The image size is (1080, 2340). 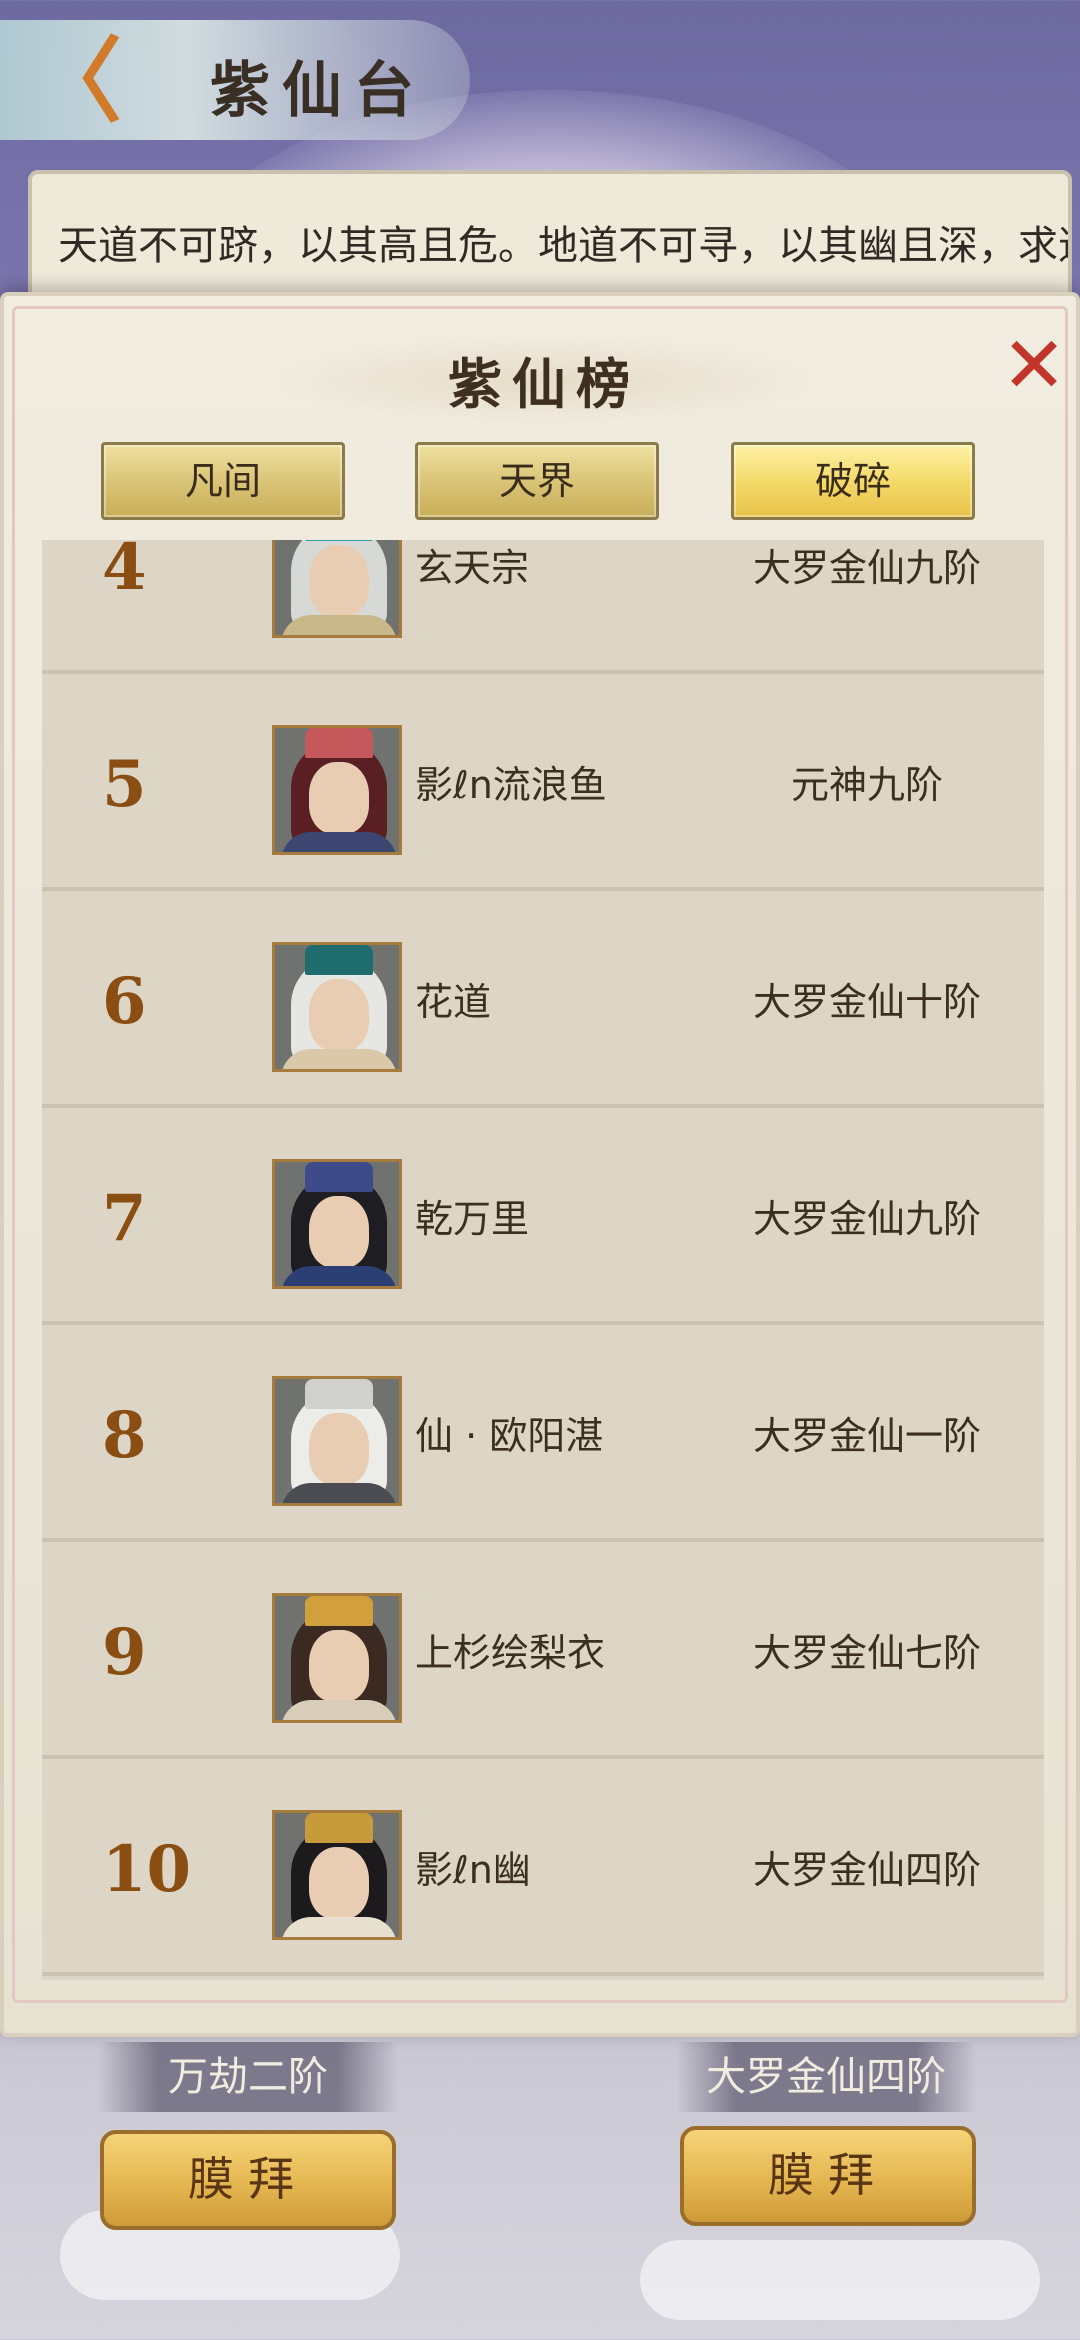 What do you see at coordinates (866, 785) in the screenshot?
I see `player-realm: 元神九阶` at bounding box center [866, 785].